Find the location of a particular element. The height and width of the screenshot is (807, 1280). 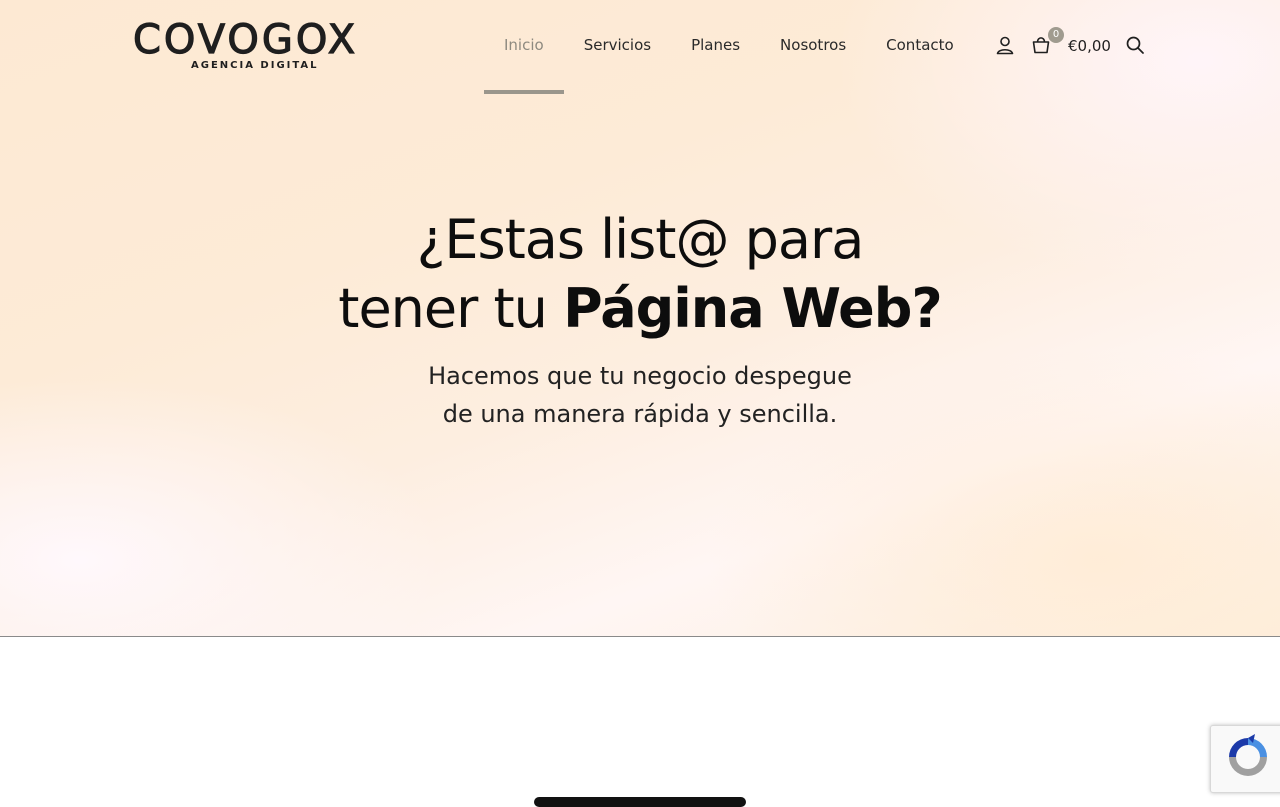

nav-item-contacto: Contacto is located at coordinates (920, 46).